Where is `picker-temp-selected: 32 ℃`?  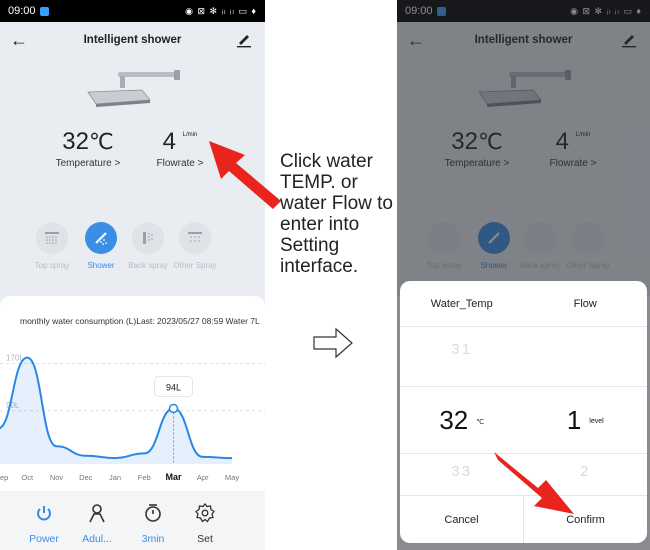 picker-temp-selected: 32 ℃ is located at coordinates (462, 420).